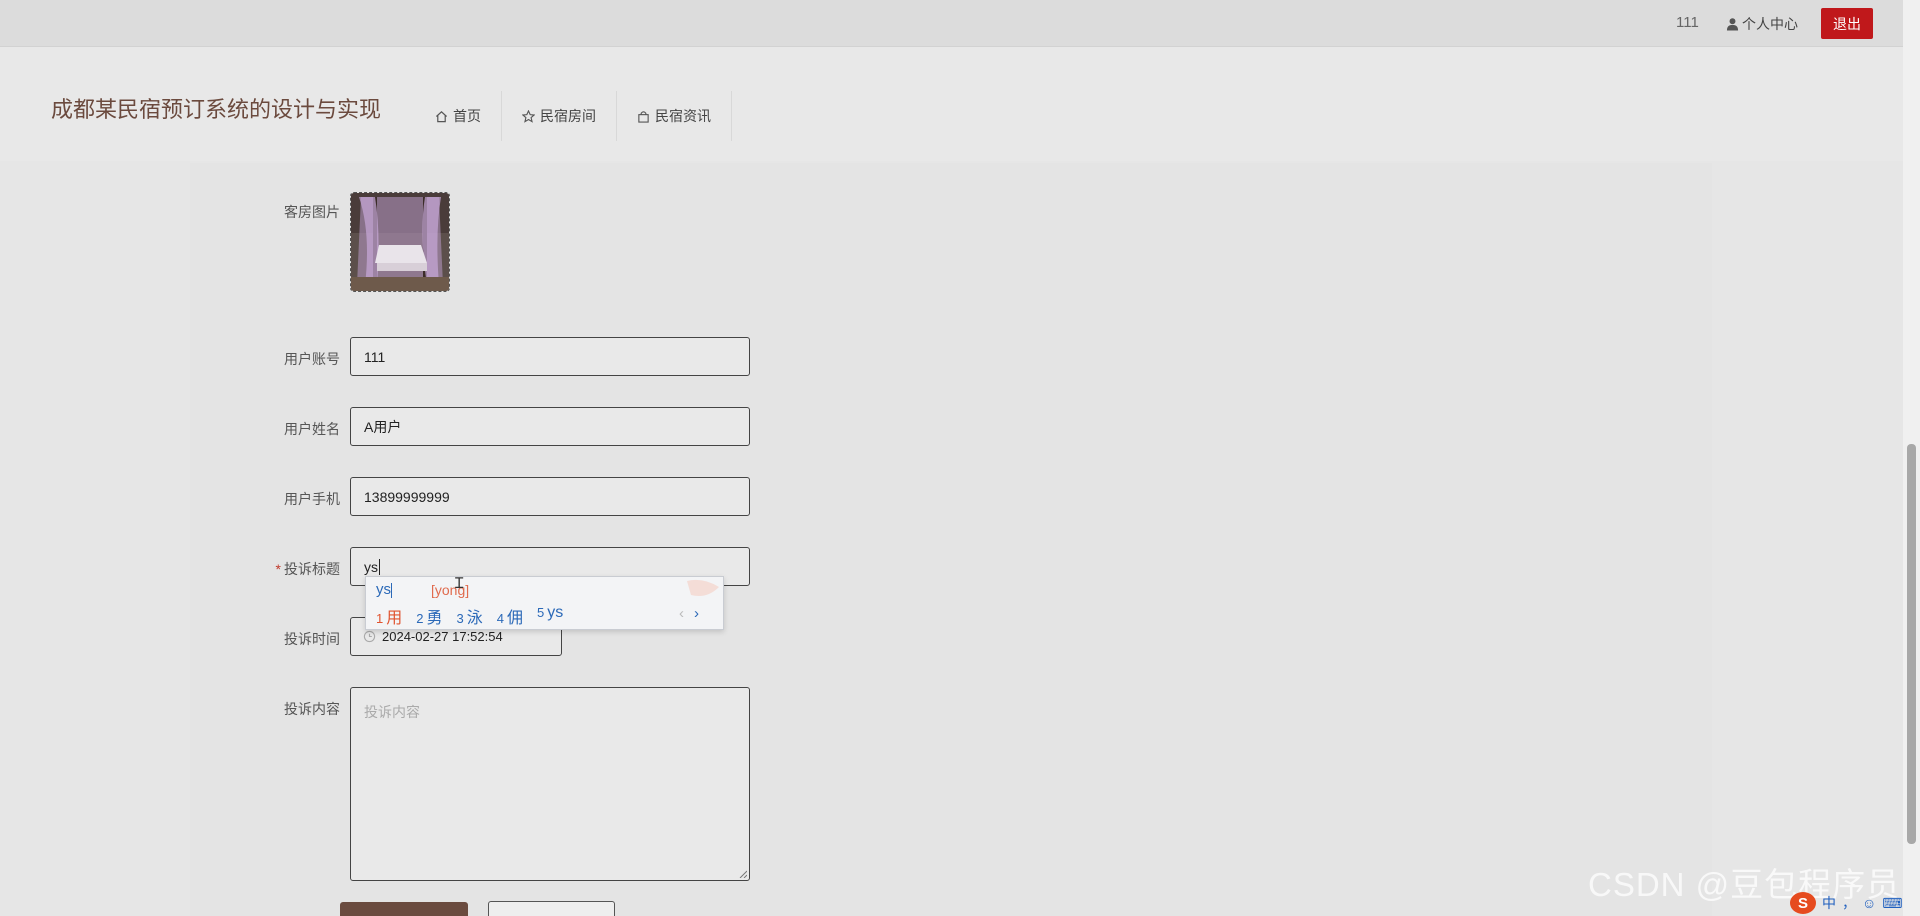  I want to click on ime-skin-decoration, so click(703, 587).